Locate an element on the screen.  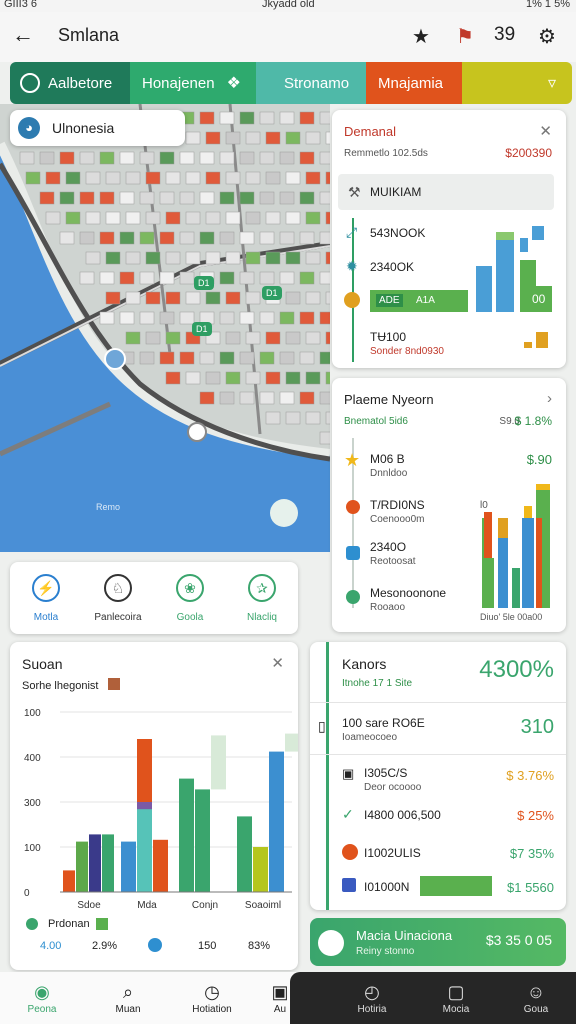
nav-item-search: ⌕ Muan is located at coordinates (128, 997).